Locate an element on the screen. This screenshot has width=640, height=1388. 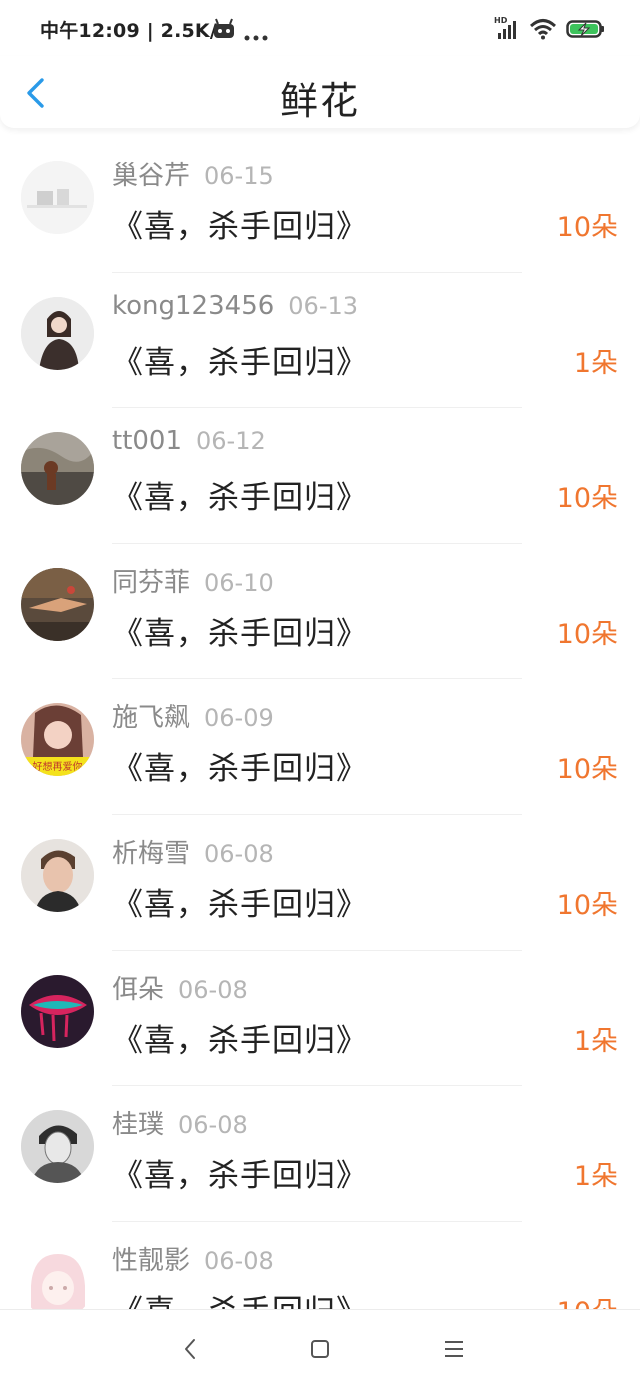
user-name: 同芬菲 is located at coordinates (151, 583).